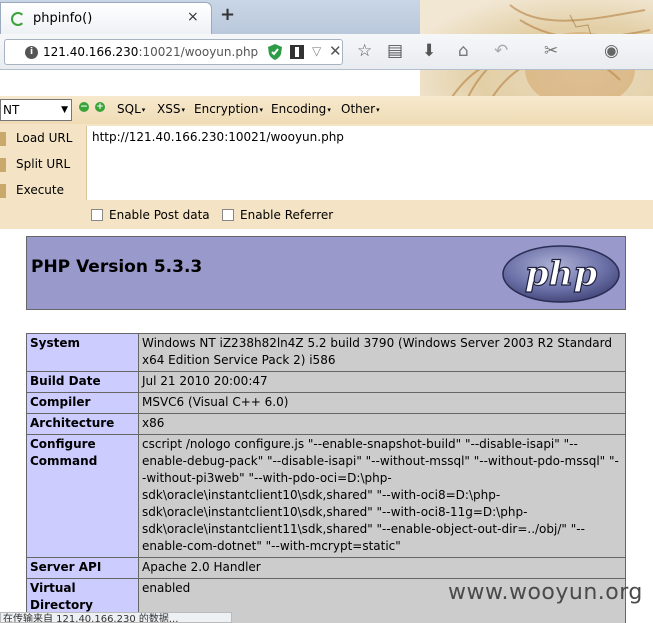 The width and height of the screenshot is (653, 623). I want to click on row-key: Compiler, so click(82, 403).